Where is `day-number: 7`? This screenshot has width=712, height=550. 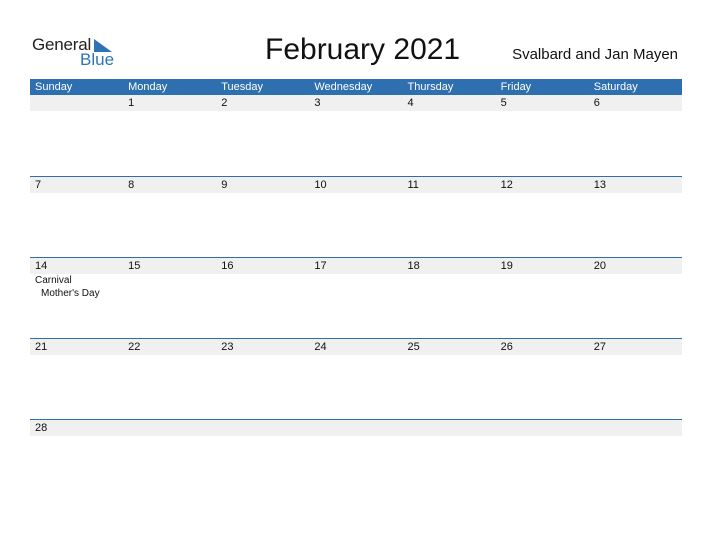
day-number: 7 is located at coordinates (38, 185).